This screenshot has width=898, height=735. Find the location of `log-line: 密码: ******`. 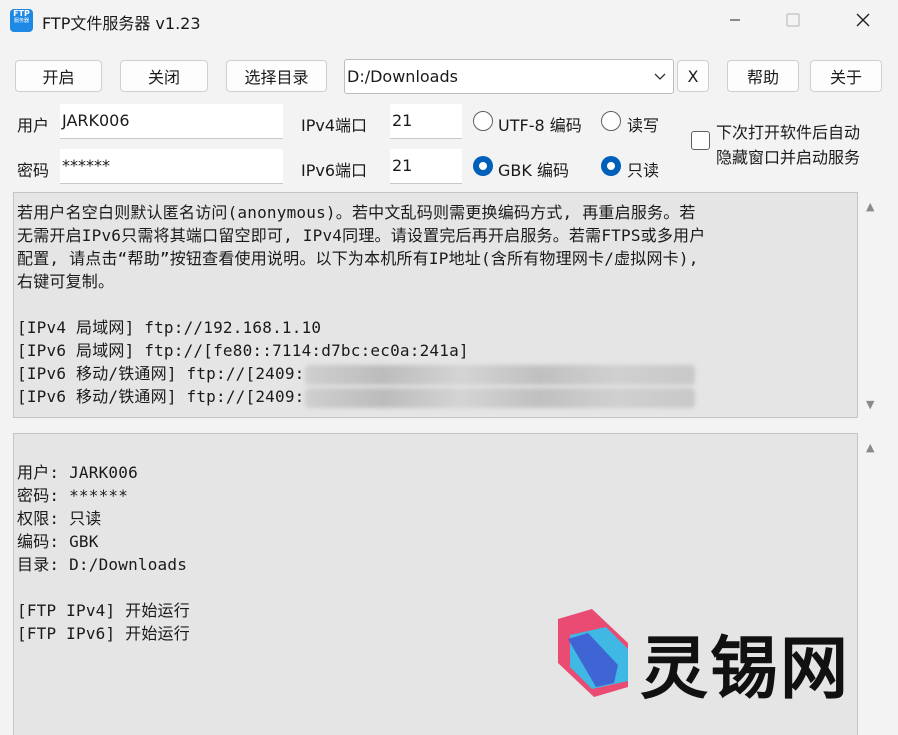

log-line: 密码: ****** is located at coordinates (73, 495).